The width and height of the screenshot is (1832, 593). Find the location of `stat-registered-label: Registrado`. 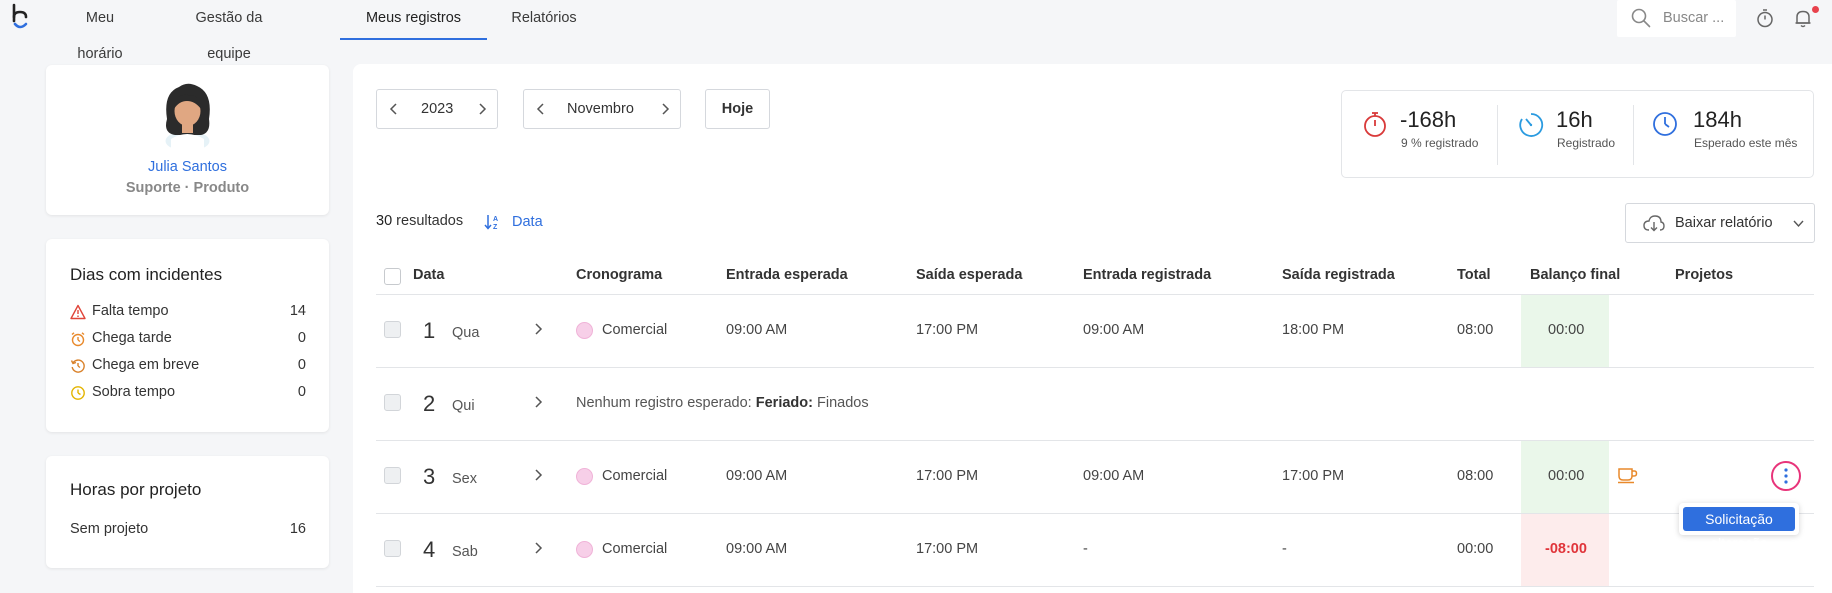

stat-registered-label: Registrado is located at coordinates (1586, 143).